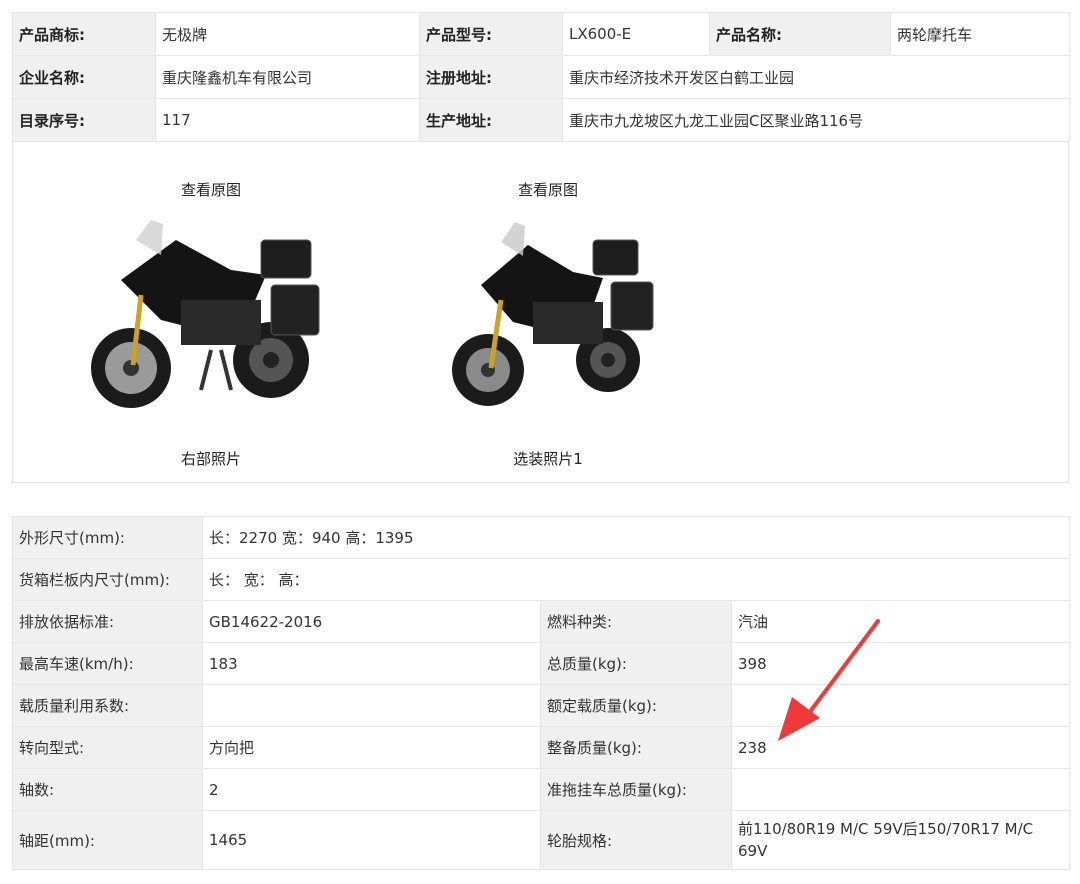  What do you see at coordinates (636, 663) in the screenshot?
I see `total-mass-label: 总质量(kg):` at bounding box center [636, 663].